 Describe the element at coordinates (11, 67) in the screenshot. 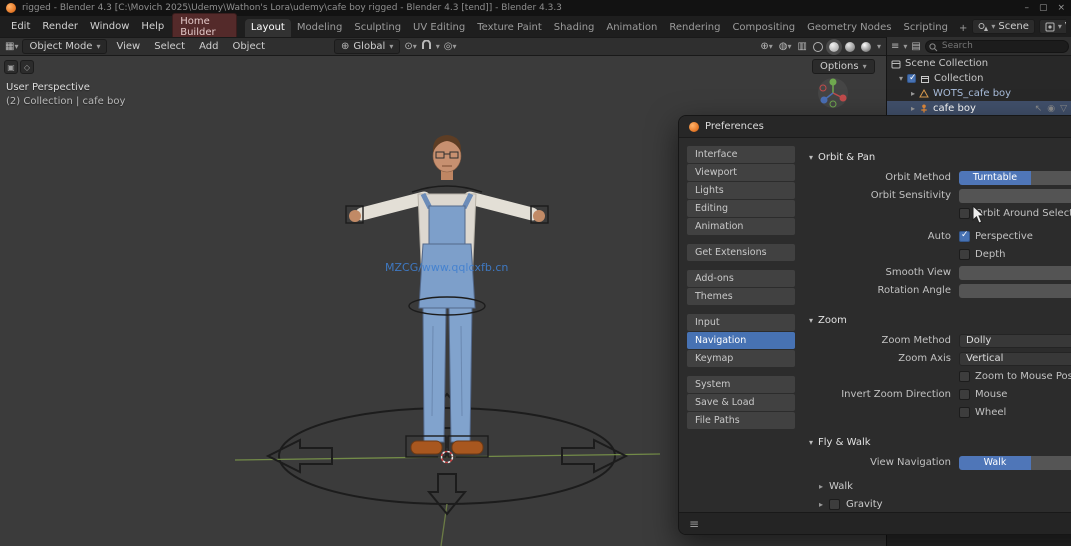

I see `select-box-tool-icon: ▣` at that location.